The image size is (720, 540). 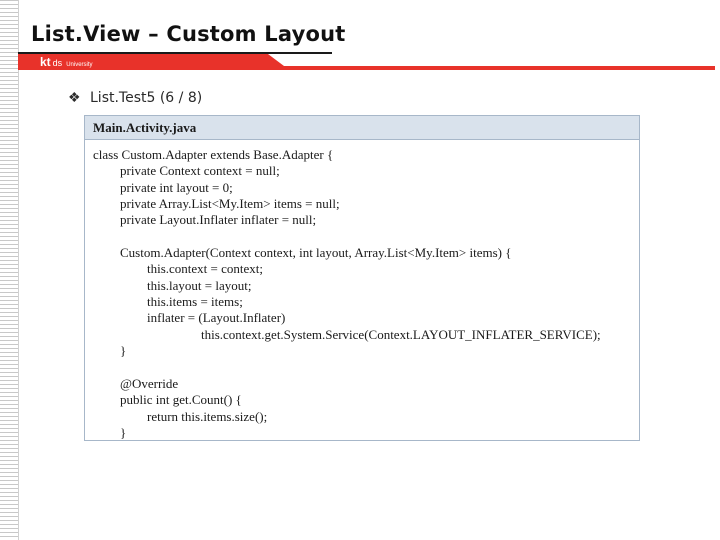 What do you see at coordinates (149, 383) in the screenshot?
I see `code-line: @Override` at bounding box center [149, 383].